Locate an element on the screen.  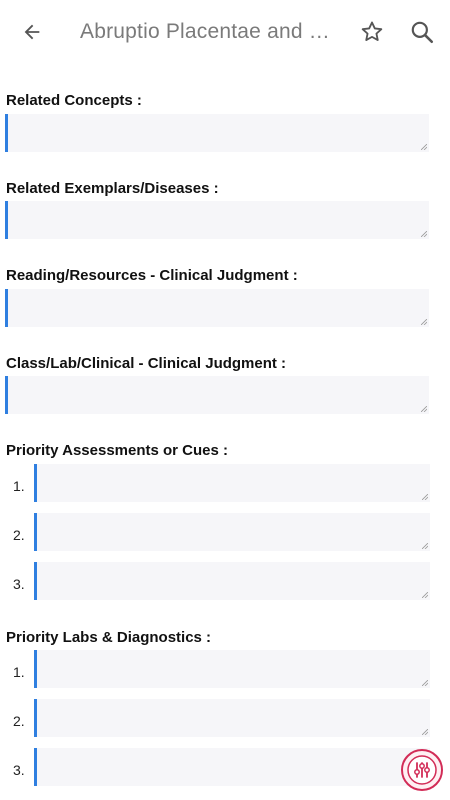
search-icon is located at coordinates (422, 32).